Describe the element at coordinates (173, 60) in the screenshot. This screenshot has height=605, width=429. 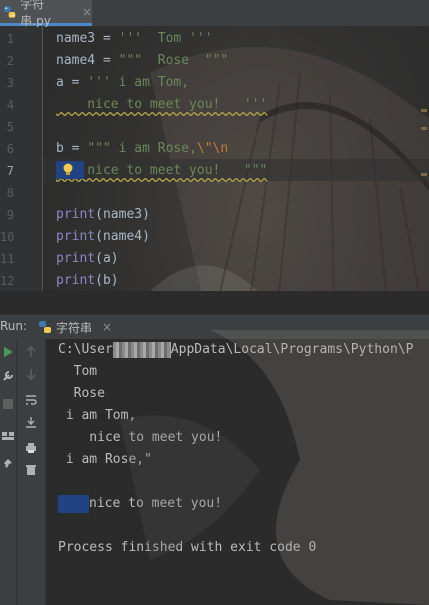
I see `code-token: """ Rose """` at that location.